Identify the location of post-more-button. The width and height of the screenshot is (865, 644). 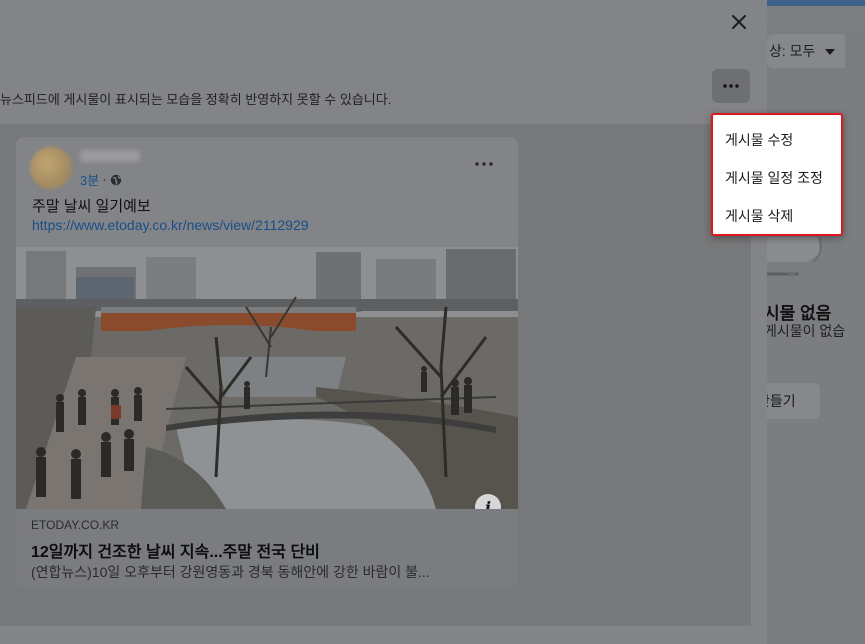
(484, 164).